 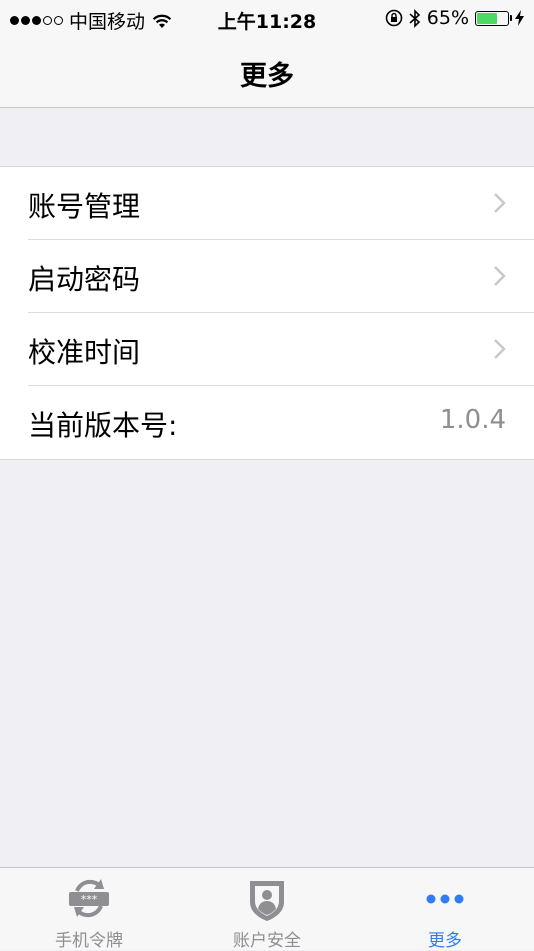 What do you see at coordinates (267, 422) in the screenshot?
I see `menu-item-version: 当前版本号: 1.0.4` at bounding box center [267, 422].